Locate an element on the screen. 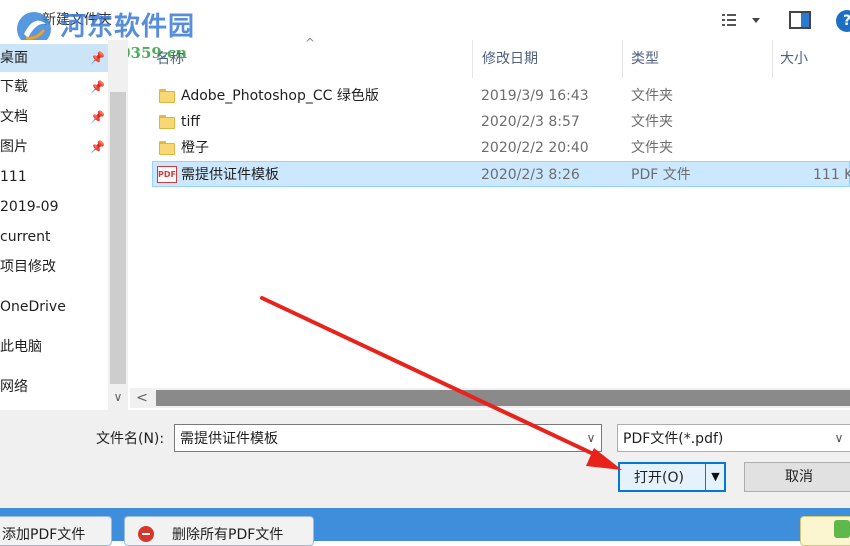 The height and width of the screenshot is (546, 850). file-name: 需提供证件模板 is located at coordinates (230, 175).